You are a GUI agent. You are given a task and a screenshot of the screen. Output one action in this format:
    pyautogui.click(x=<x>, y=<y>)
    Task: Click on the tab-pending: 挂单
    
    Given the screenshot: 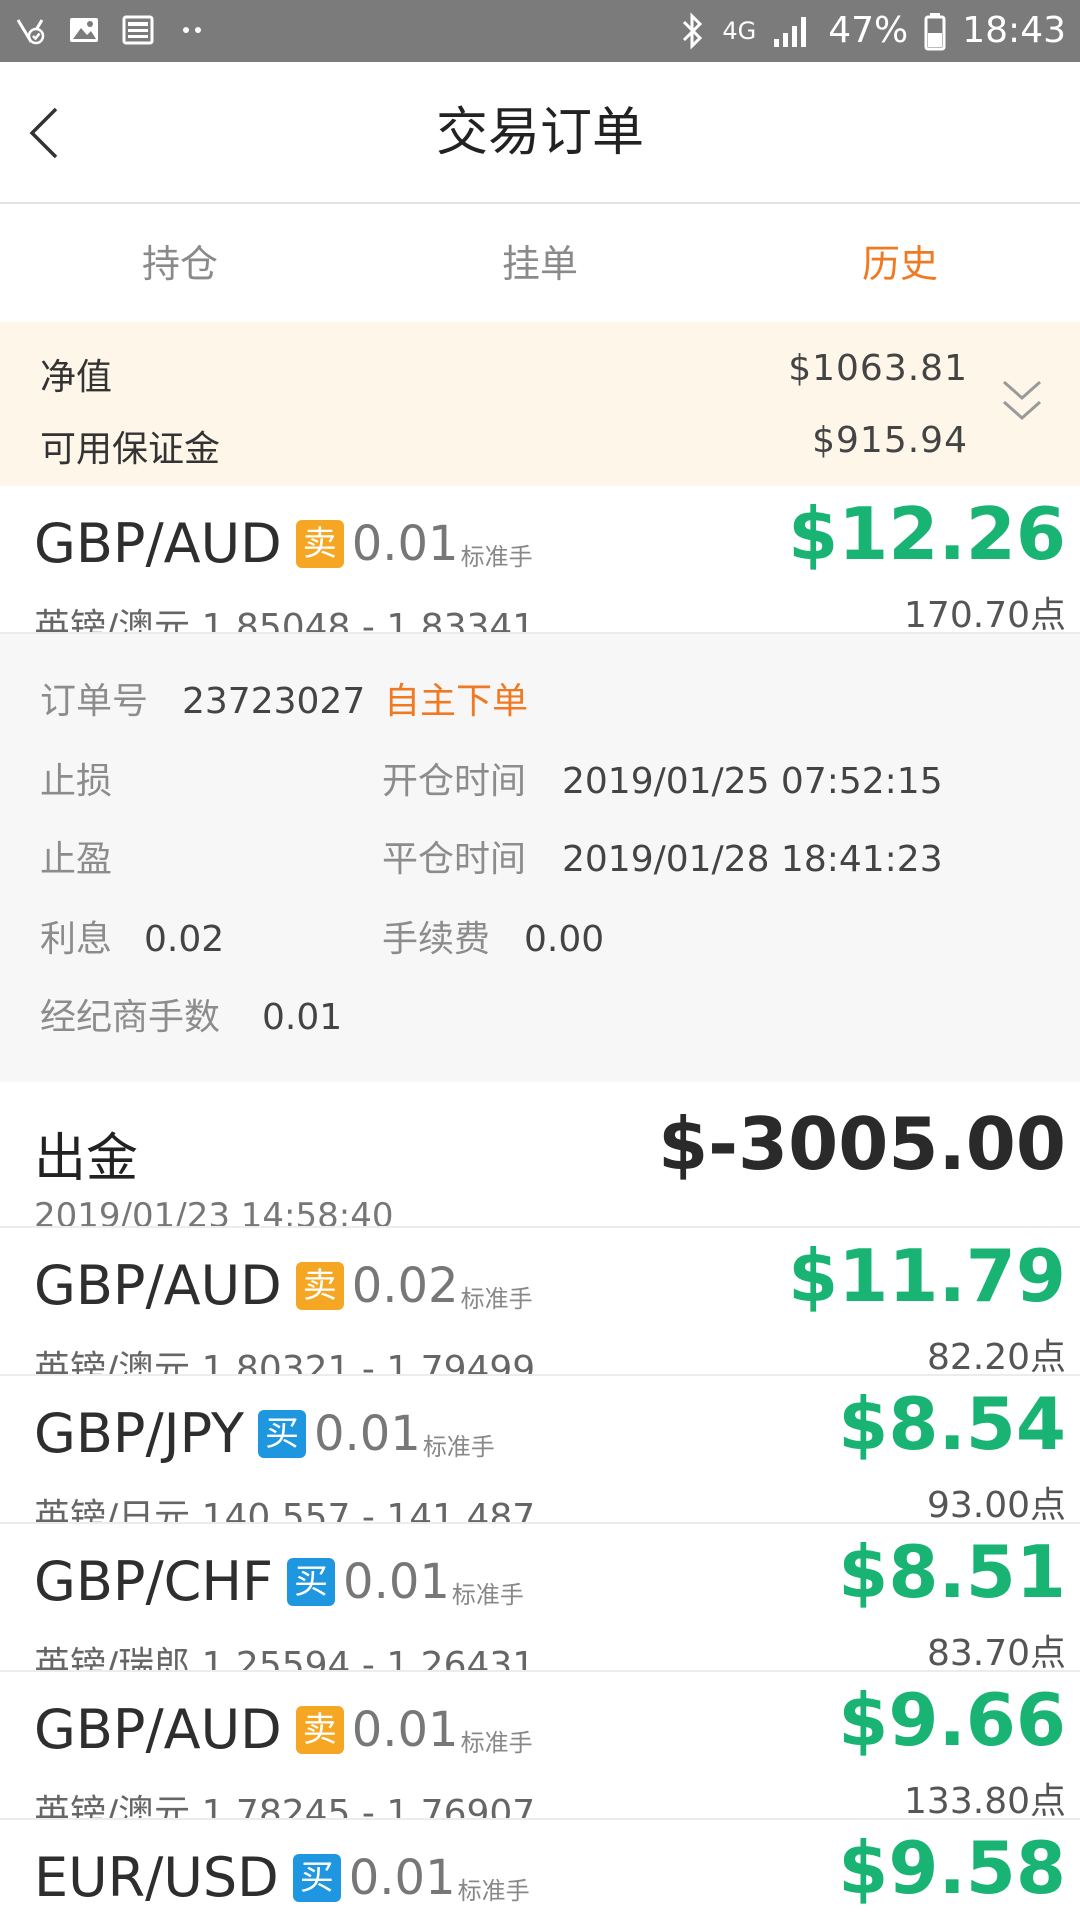 What is the action you would take?
    pyautogui.click(x=540, y=264)
    